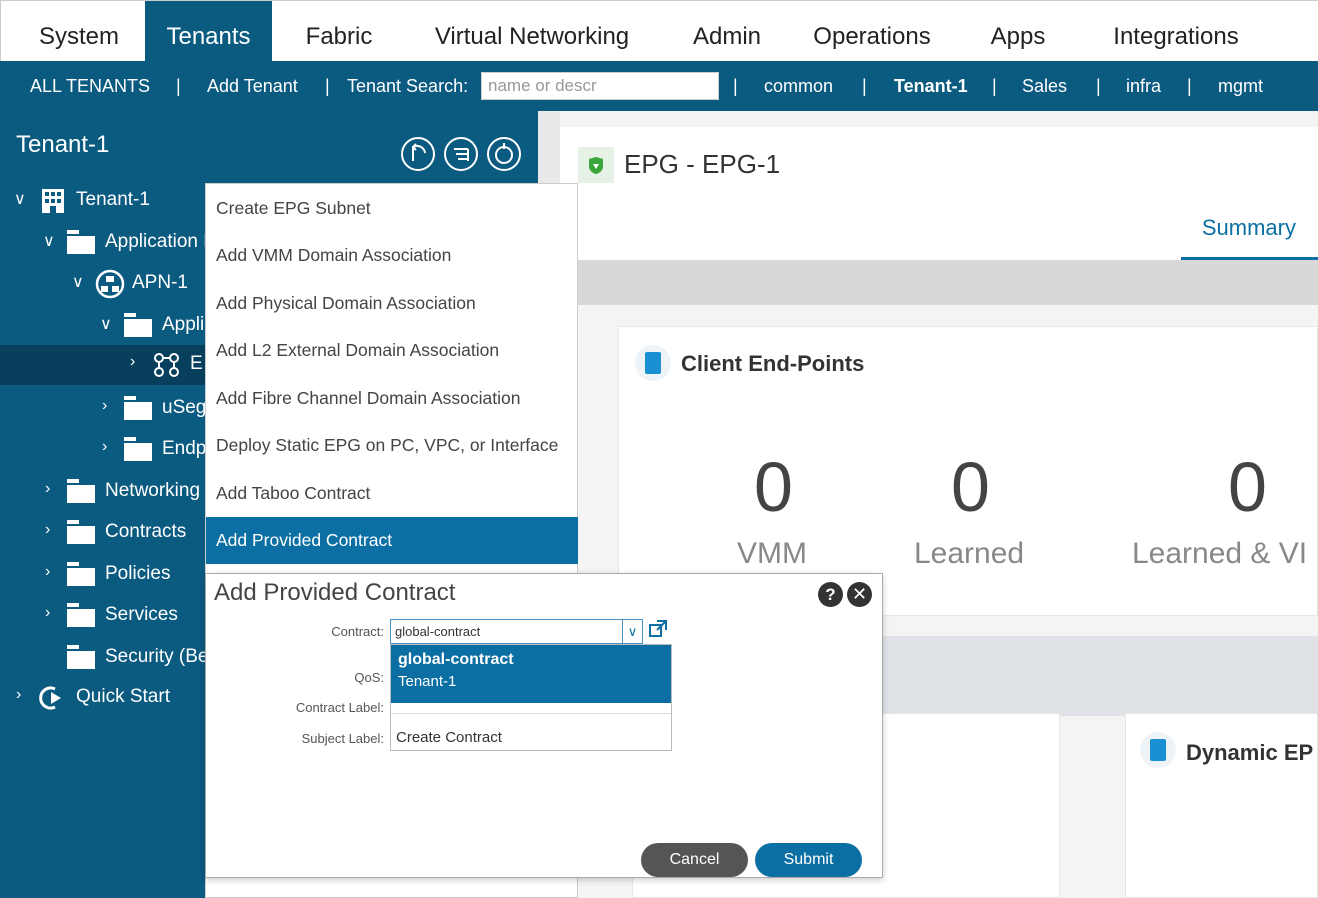 The width and height of the screenshot is (1318, 898). What do you see at coordinates (339, 707) in the screenshot?
I see `contract-label-label: Contract Label:` at bounding box center [339, 707].